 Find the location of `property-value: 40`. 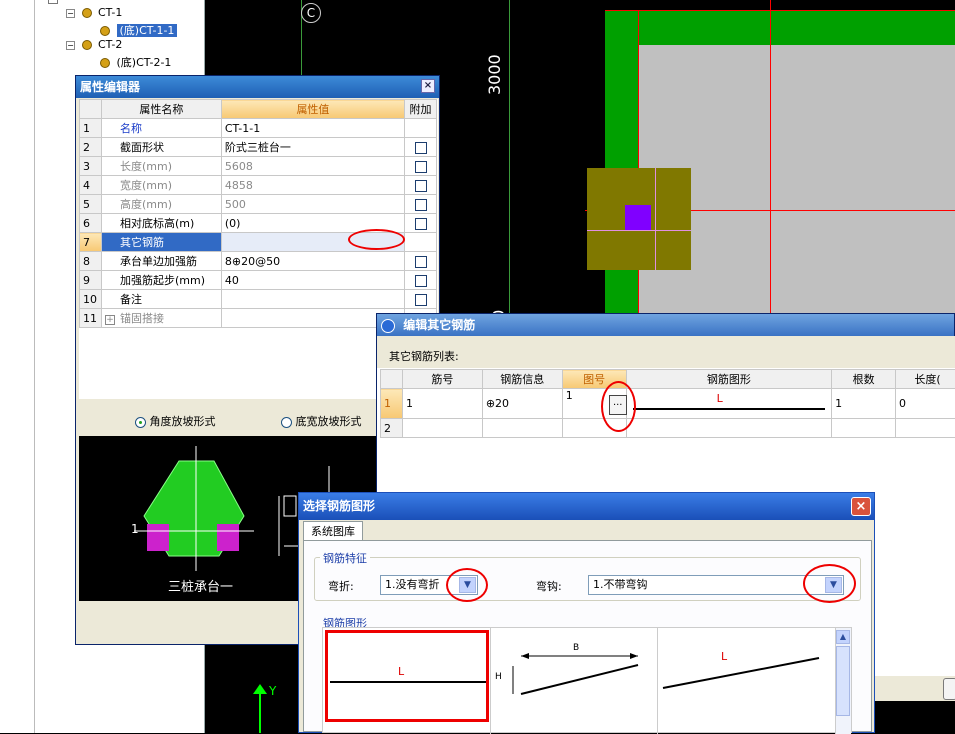

property-value: 40 is located at coordinates (312, 280).